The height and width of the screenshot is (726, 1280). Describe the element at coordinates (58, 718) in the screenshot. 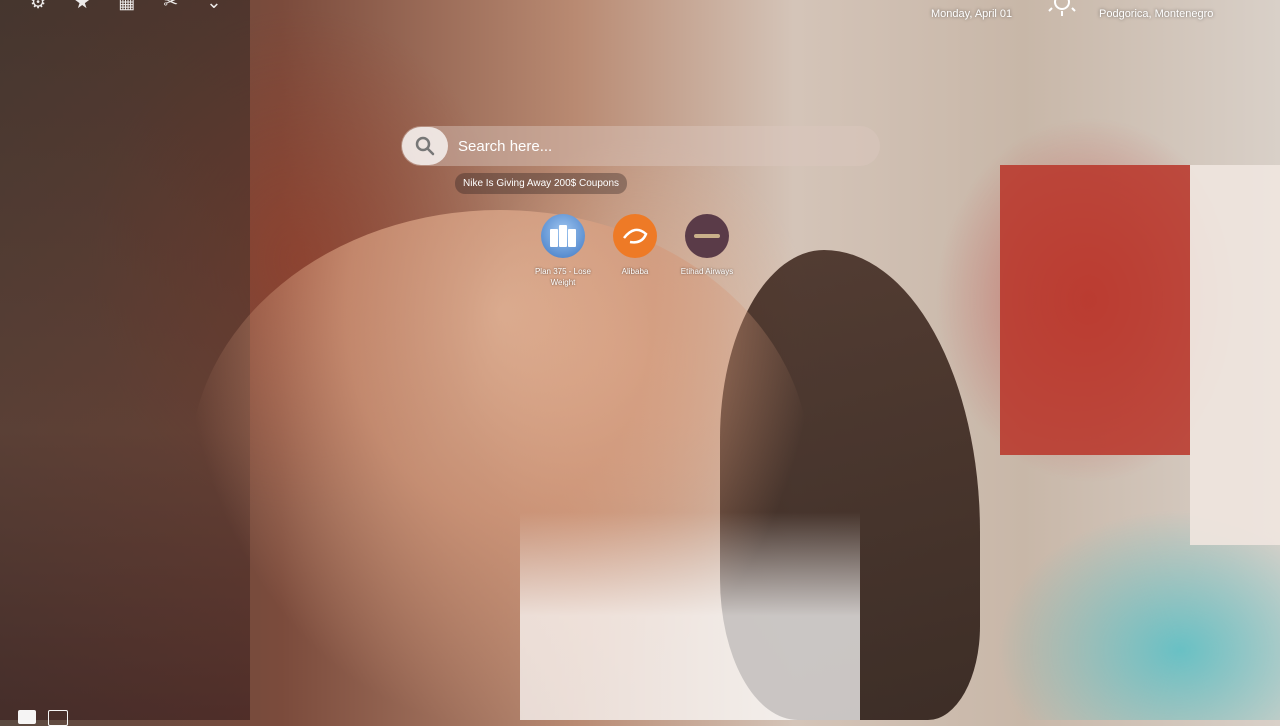

I see `list-icon` at that location.